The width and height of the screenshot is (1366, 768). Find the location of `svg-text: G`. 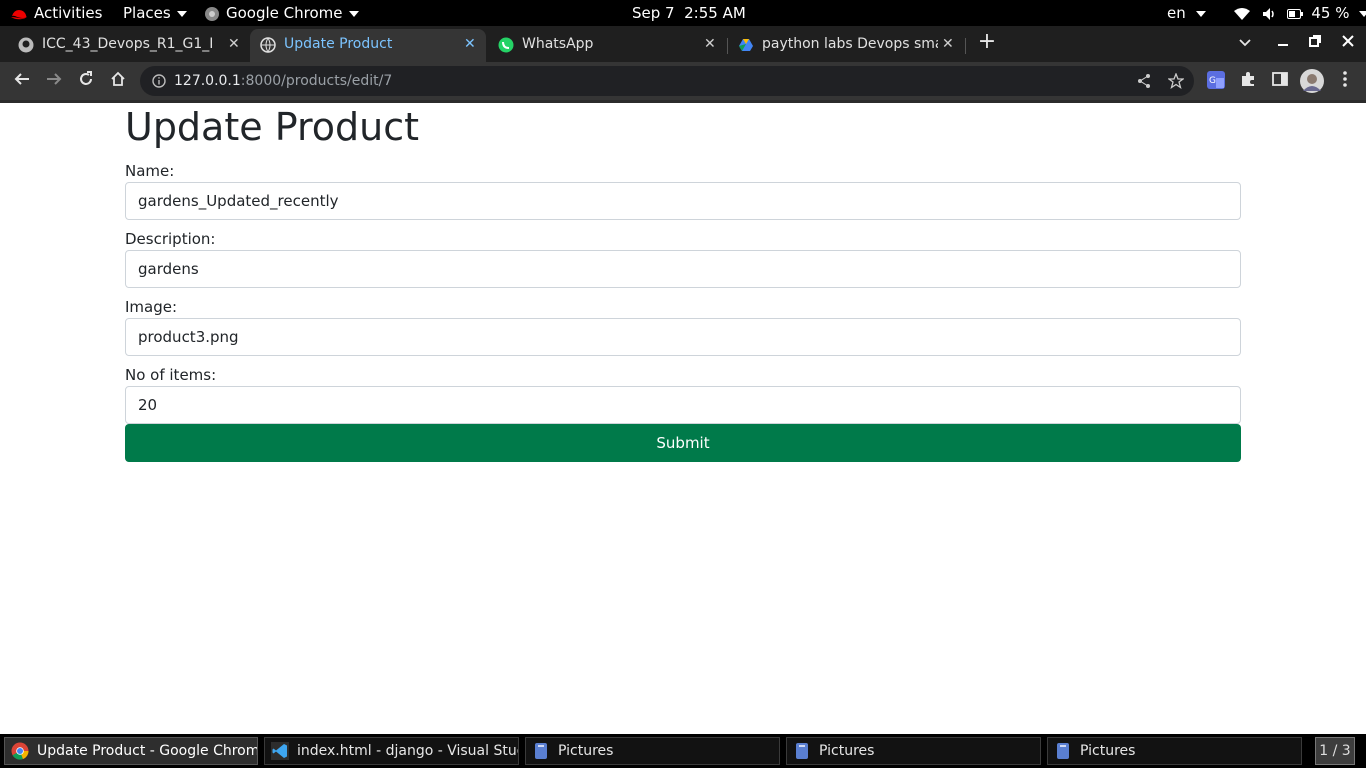

svg-text: G is located at coordinates (1212, 81).